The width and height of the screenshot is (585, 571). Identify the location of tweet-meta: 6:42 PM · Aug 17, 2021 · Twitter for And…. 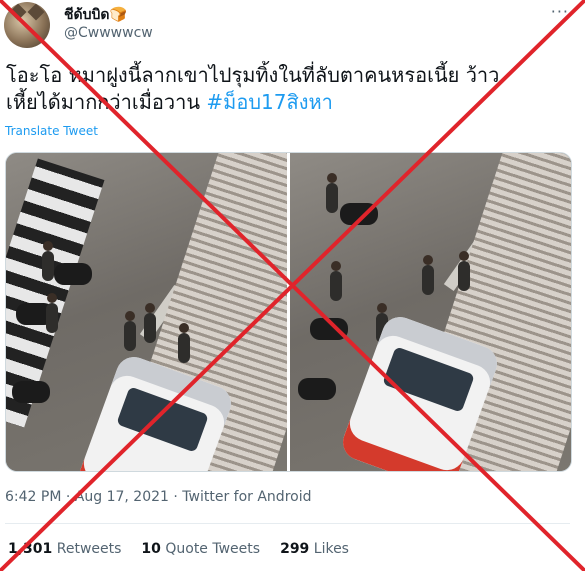
(158, 497).